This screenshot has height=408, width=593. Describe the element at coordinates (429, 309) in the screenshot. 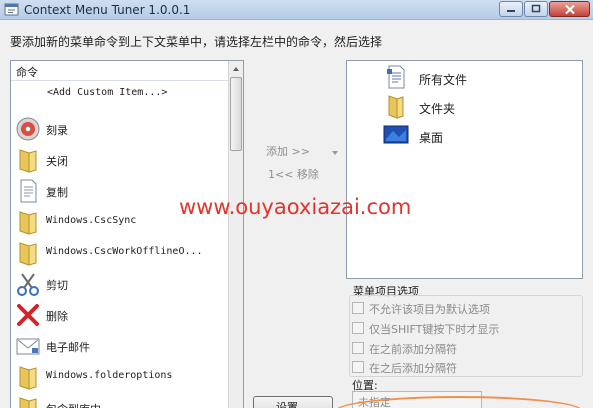

I see `option-label: 不允许该项目为默认选项` at that location.